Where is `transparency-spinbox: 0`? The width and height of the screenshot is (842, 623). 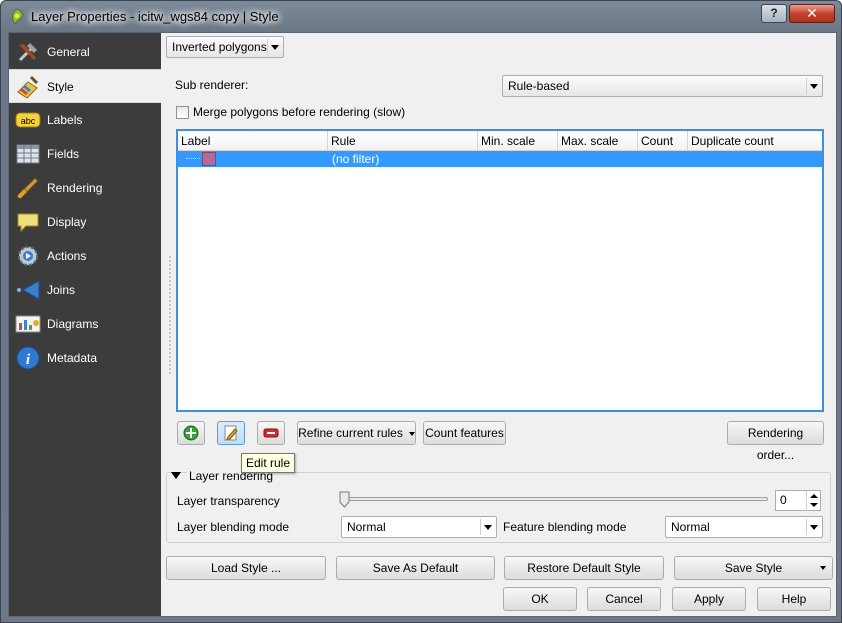
transparency-spinbox: 0 is located at coordinates (798, 500).